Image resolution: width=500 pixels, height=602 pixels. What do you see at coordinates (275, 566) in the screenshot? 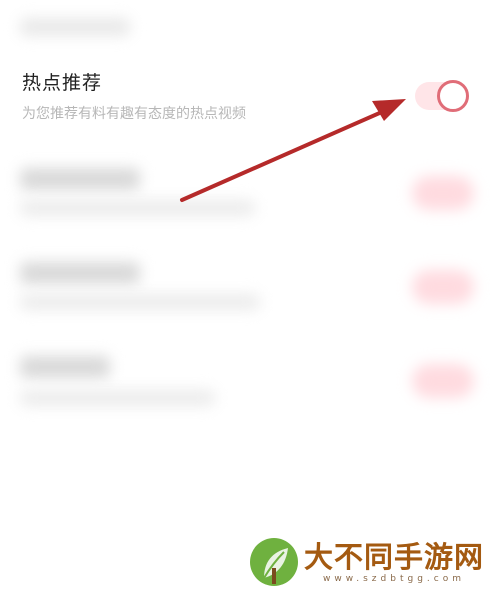
I see `leaf-icon` at bounding box center [275, 566].